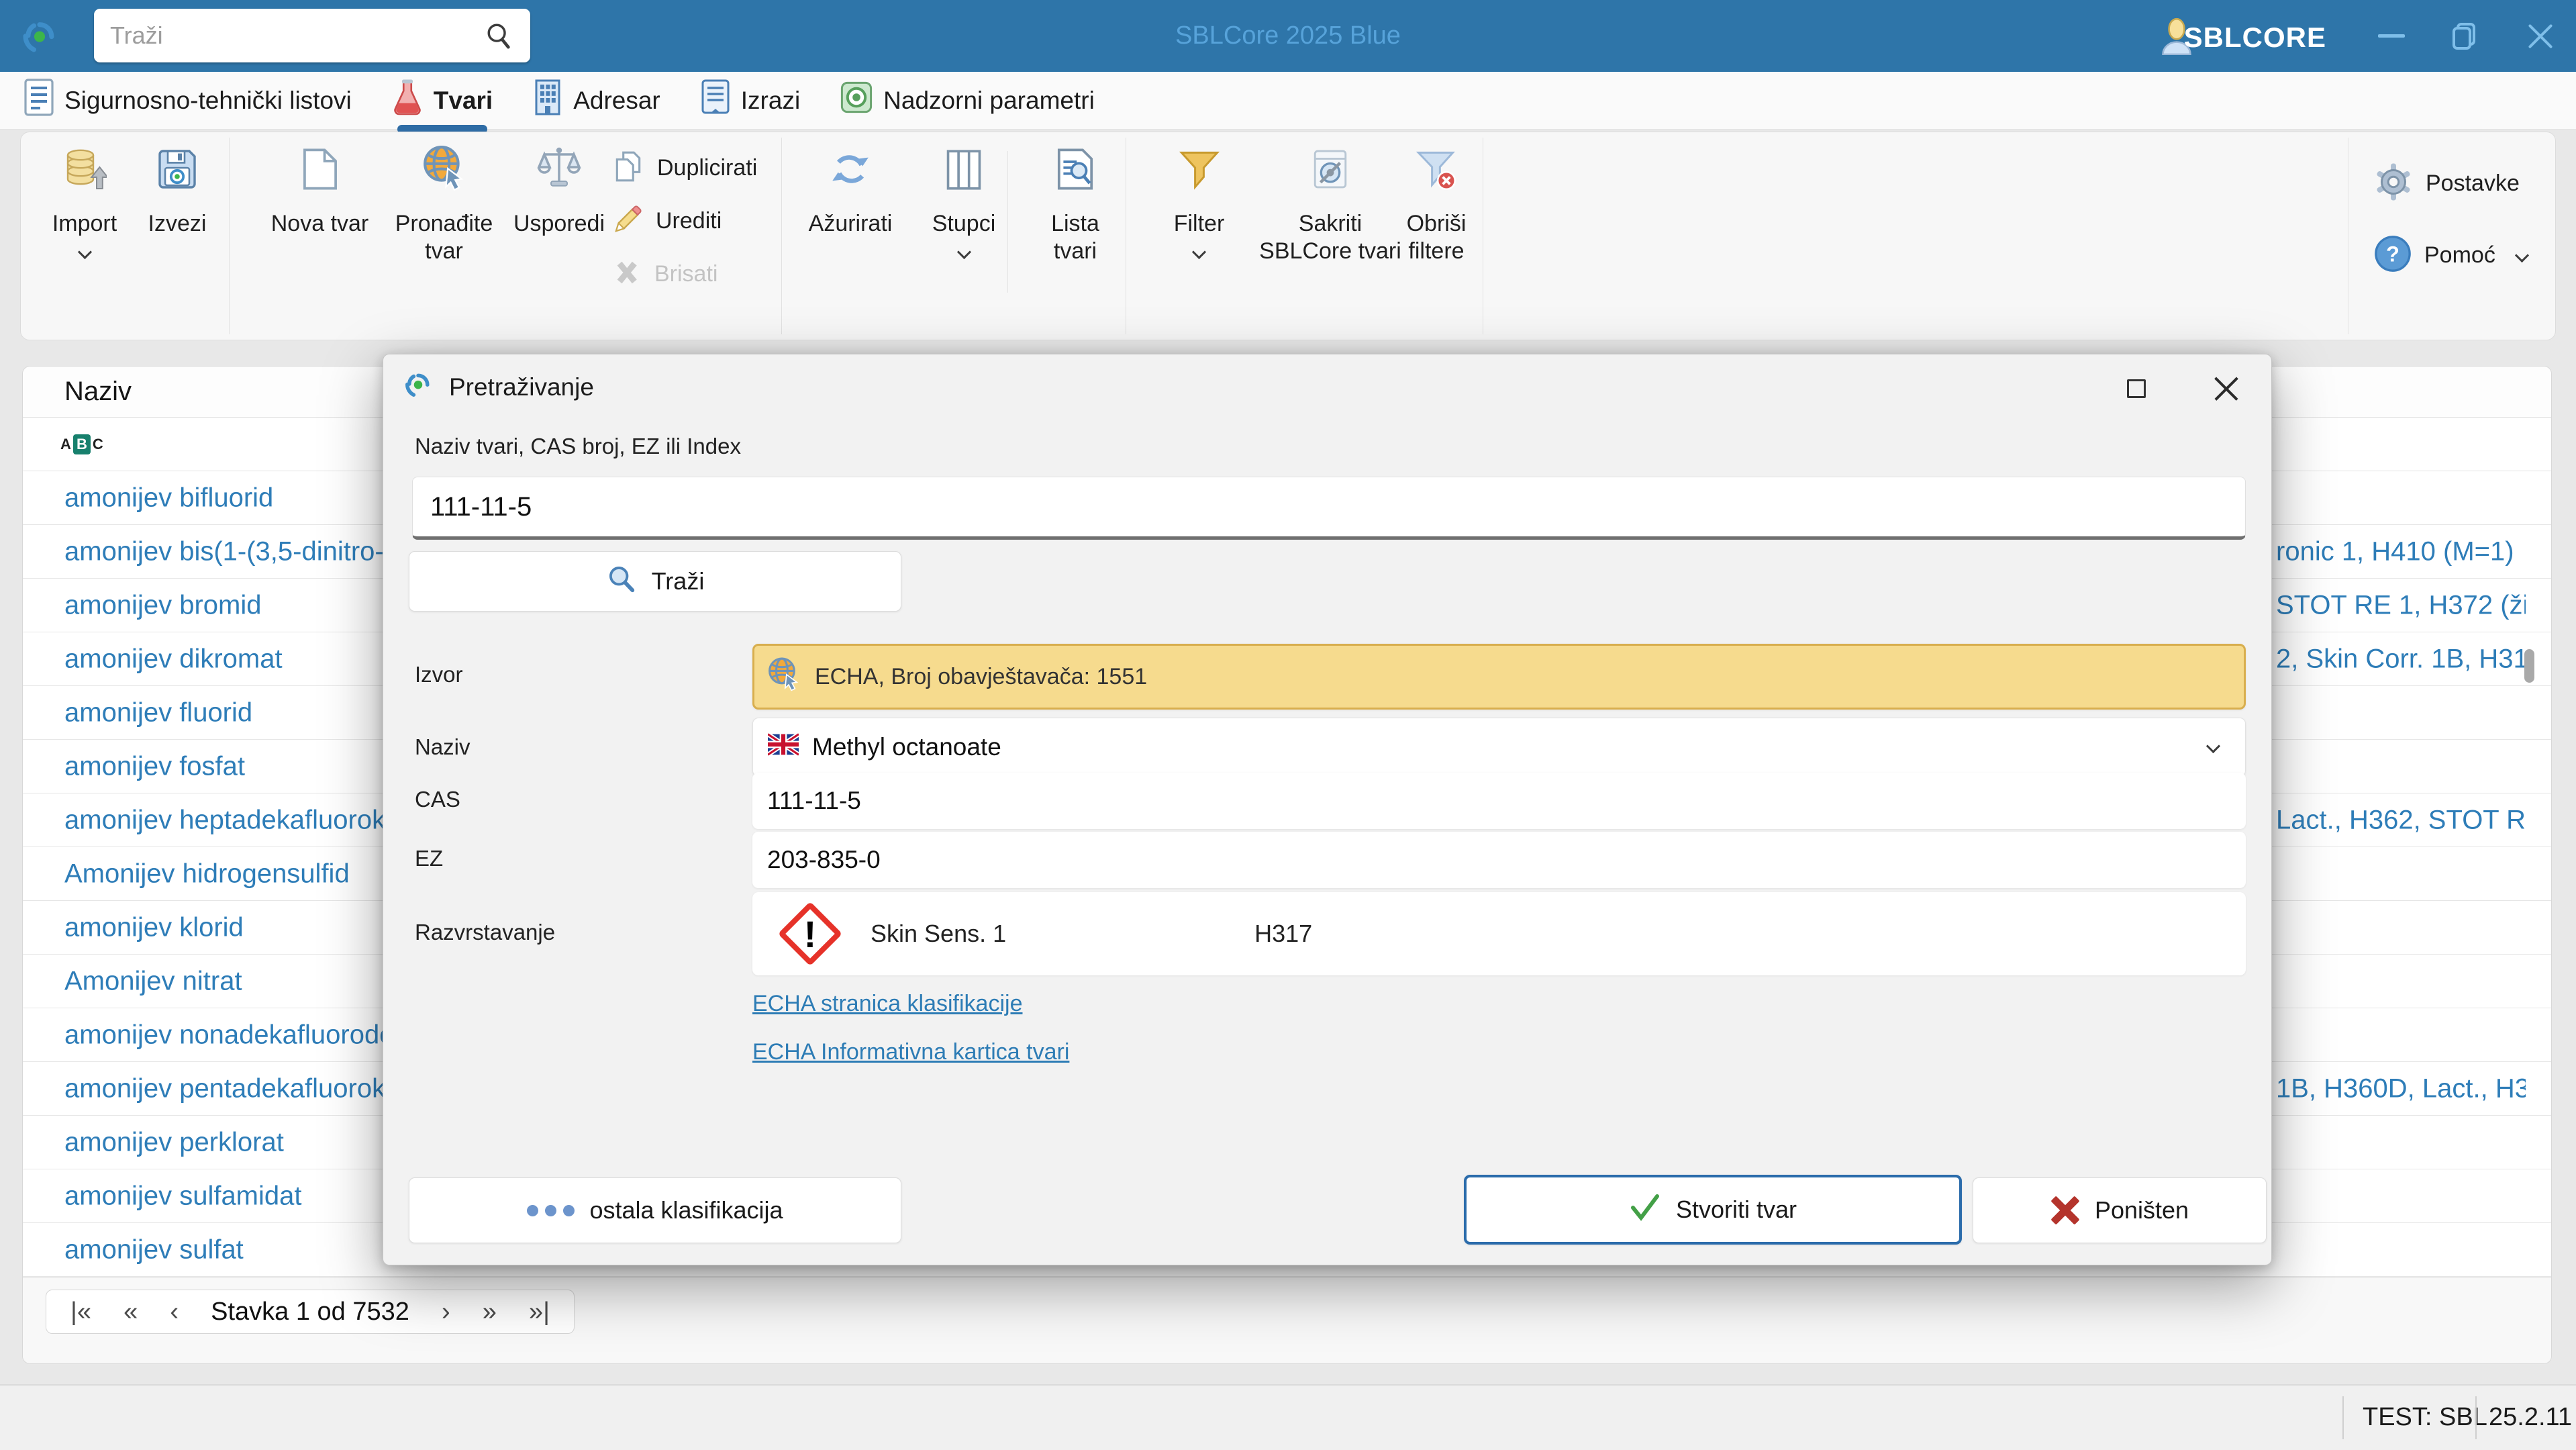 Image resolution: width=2576 pixels, height=1450 pixels. Describe the element at coordinates (1075, 204) in the screenshot. I see `substance-list-button: Lista tvari` at that location.